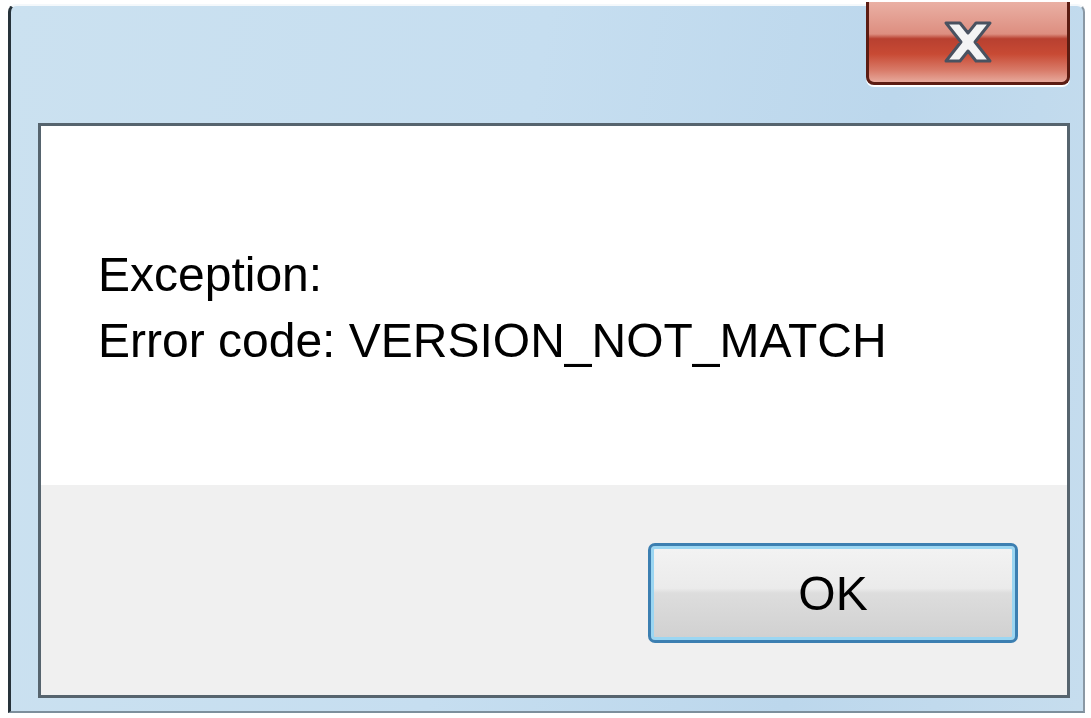 The height and width of the screenshot is (718, 1091). Describe the element at coordinates (492, 341) in the screenshot. I see `message-text: Error code: VERSION_NOT_MATCH` at that location.